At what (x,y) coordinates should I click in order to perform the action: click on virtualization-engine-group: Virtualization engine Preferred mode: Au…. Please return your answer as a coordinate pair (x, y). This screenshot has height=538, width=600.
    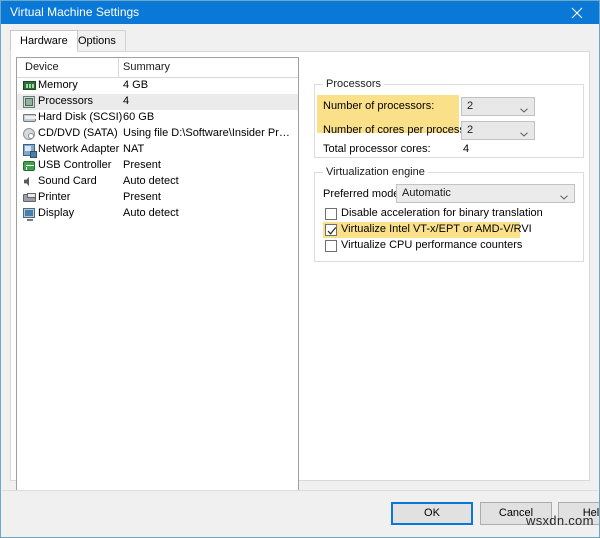
    Looking at the image, I should click on (449, 214).